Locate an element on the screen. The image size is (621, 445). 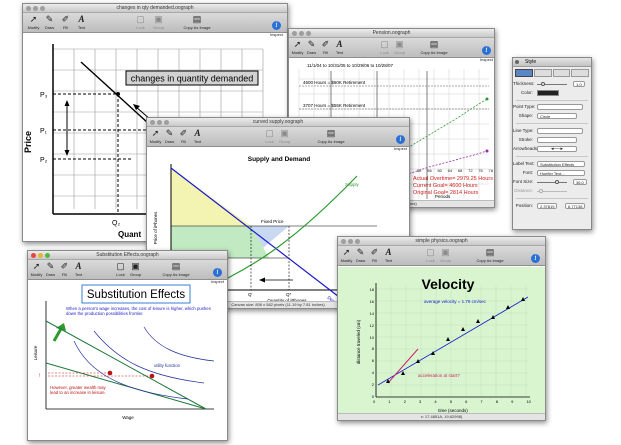
point-type-row: Point Type: is located at coordinates (552, 107).